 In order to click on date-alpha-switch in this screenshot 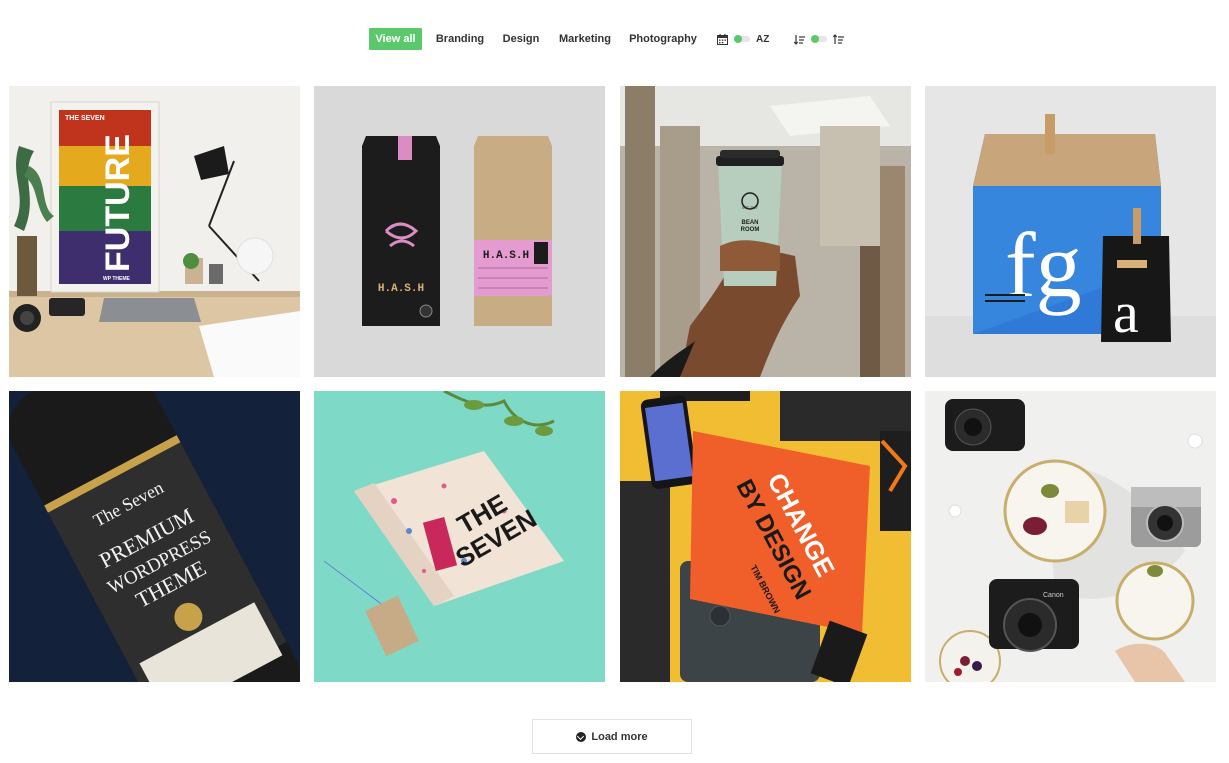, I will do `click(742, 39)`.